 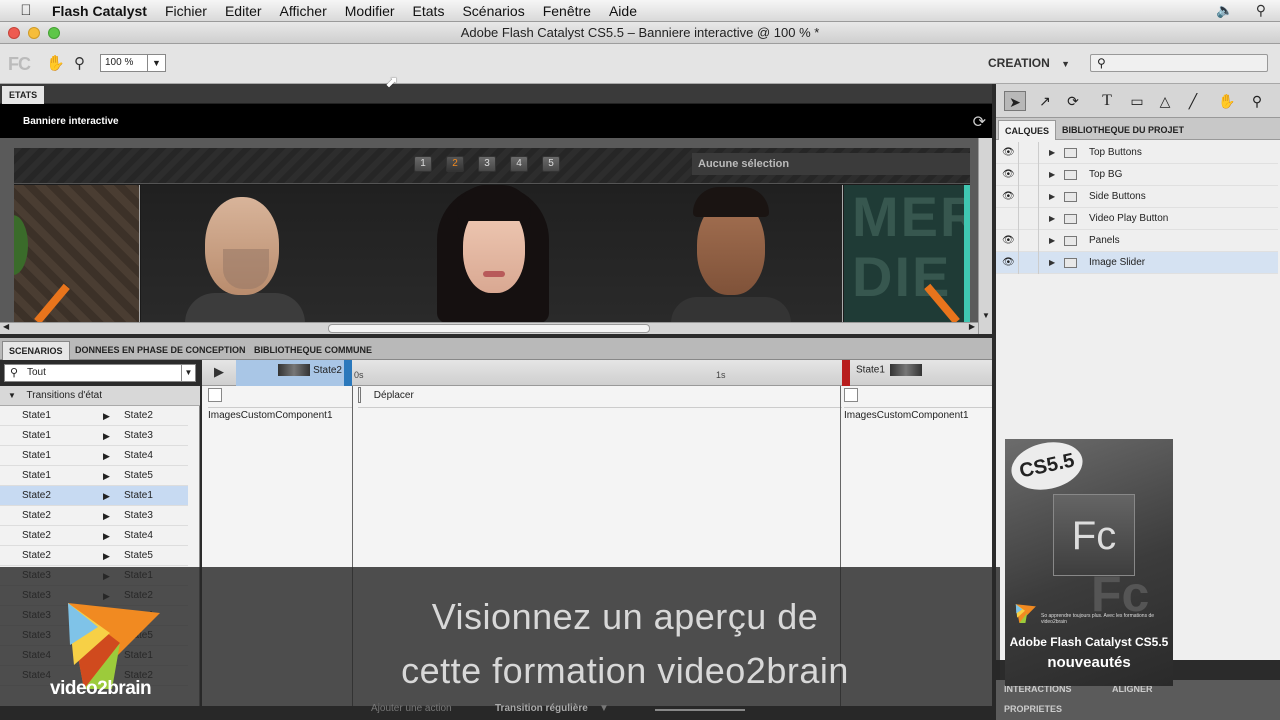 I want to click on triangle-tool-icon: △, so click(x=1165, y=101).